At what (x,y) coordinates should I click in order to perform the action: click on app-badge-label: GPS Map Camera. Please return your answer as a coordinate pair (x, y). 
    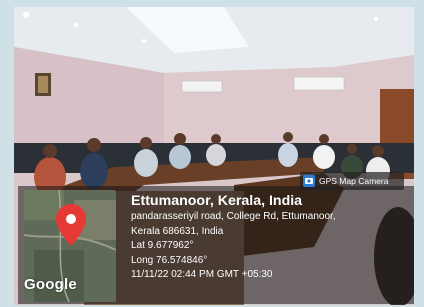
    Looking at the image, I should click on (354, 181).